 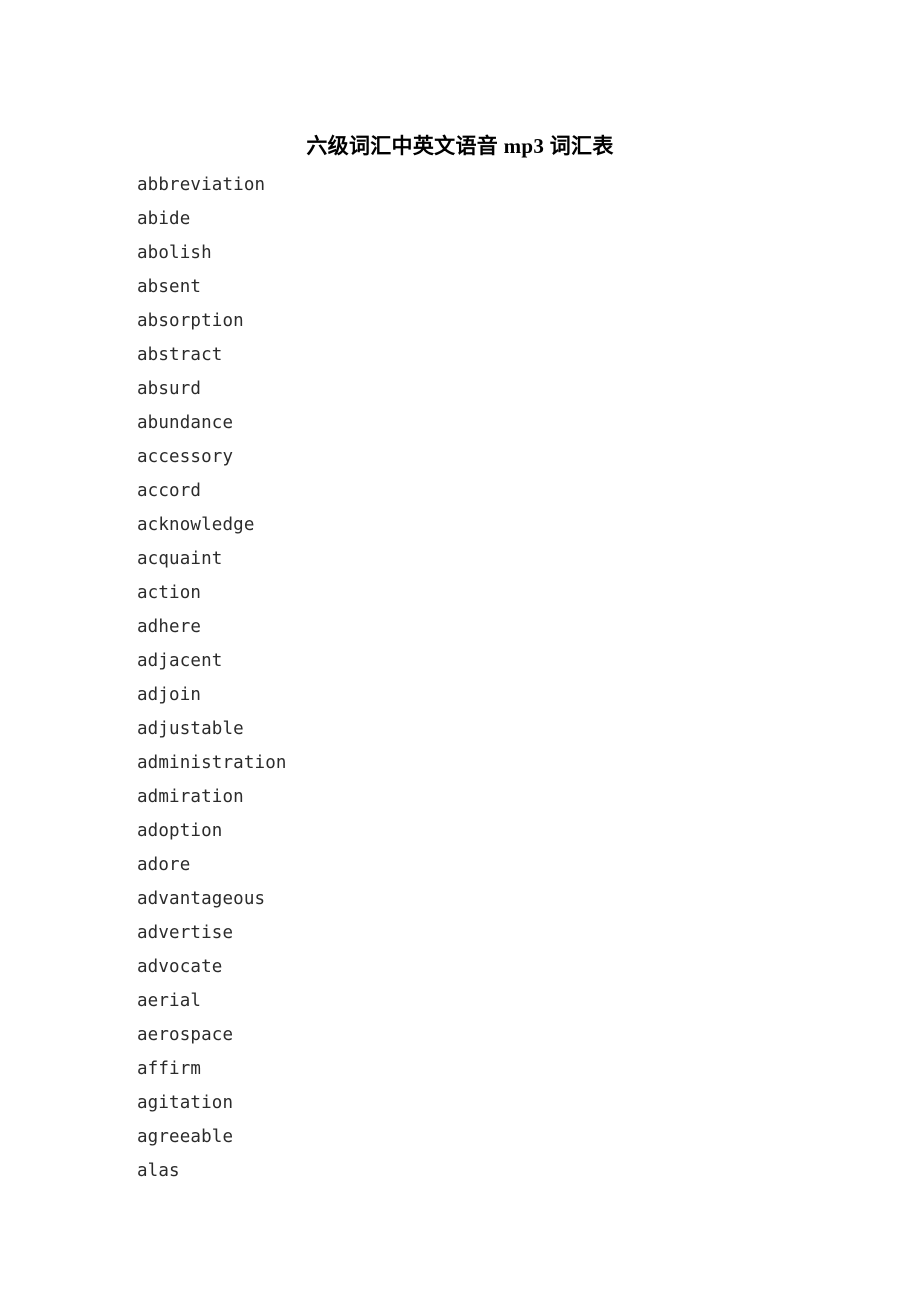 I want to click on list-item: alas, so click(x=158, y=1171).